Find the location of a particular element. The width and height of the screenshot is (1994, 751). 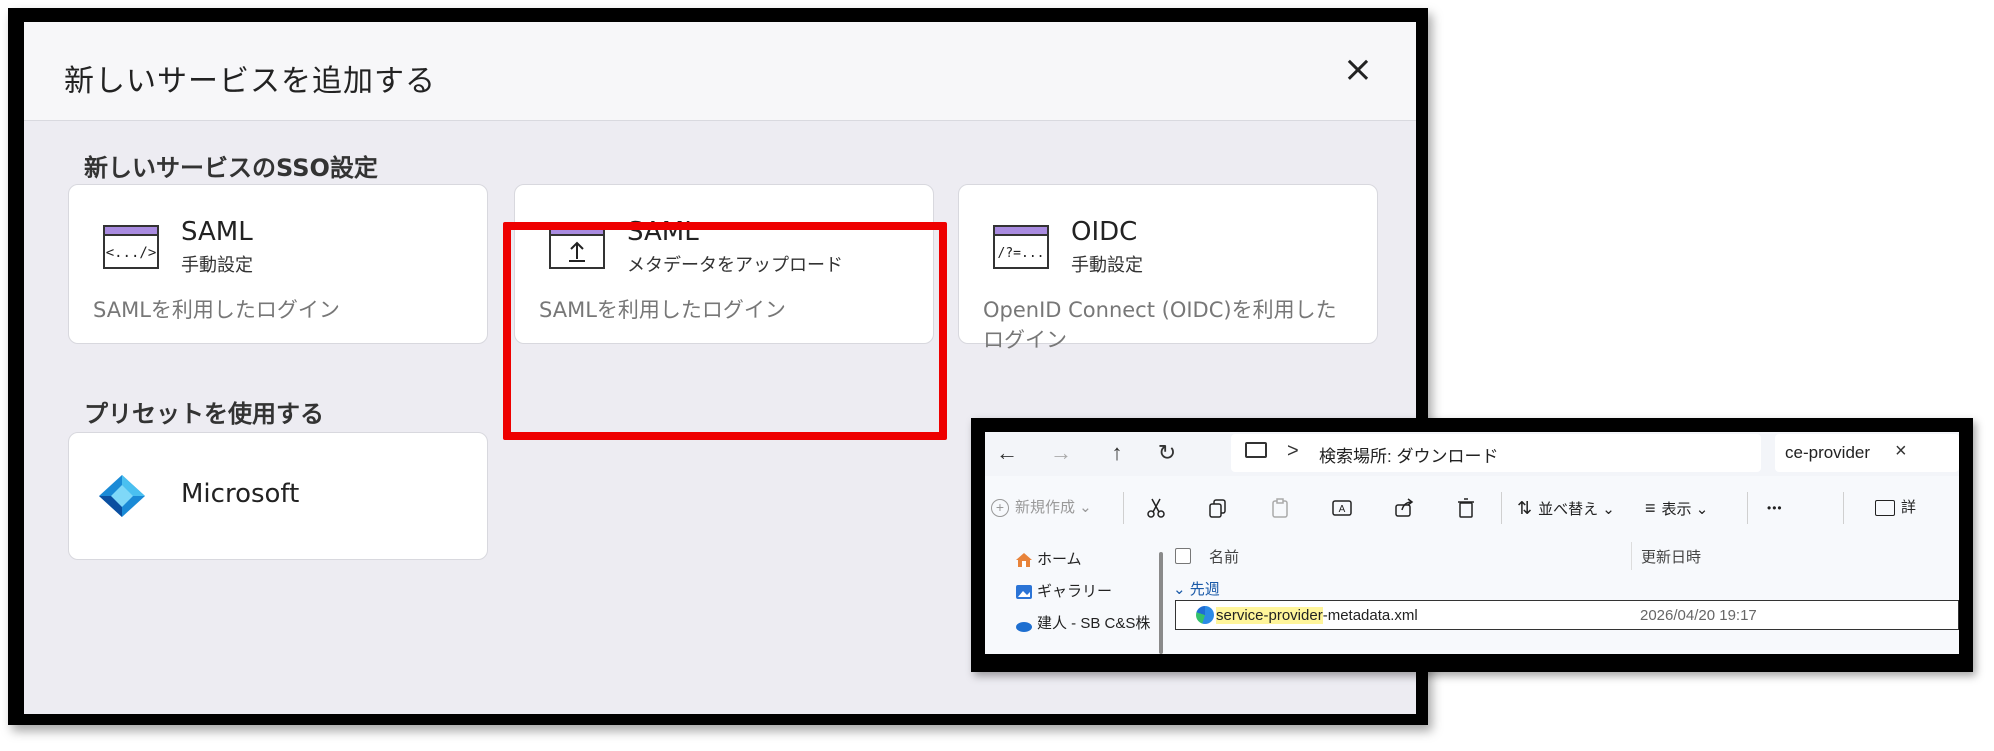

rename-button: A is located at coordinates (1342, 508).